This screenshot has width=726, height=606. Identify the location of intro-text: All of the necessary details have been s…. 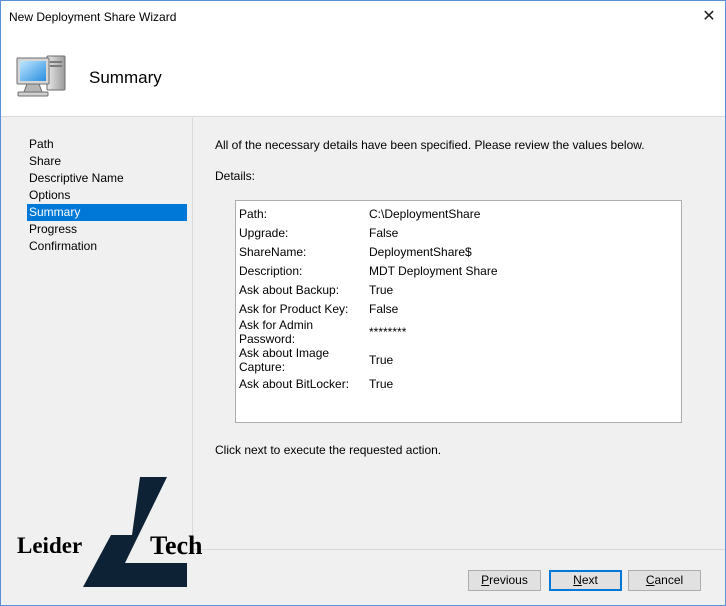
(430, 145).